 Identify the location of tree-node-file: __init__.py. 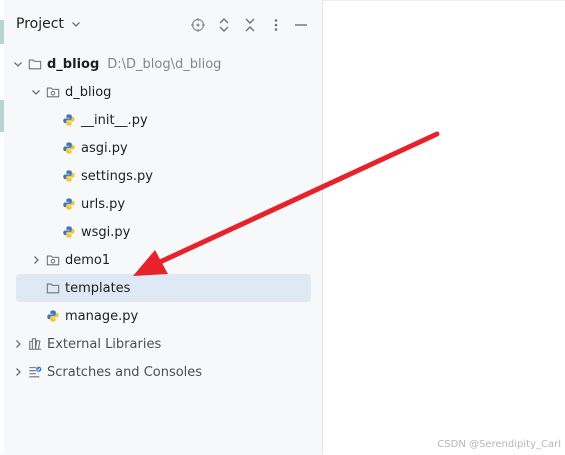
(105, 120).